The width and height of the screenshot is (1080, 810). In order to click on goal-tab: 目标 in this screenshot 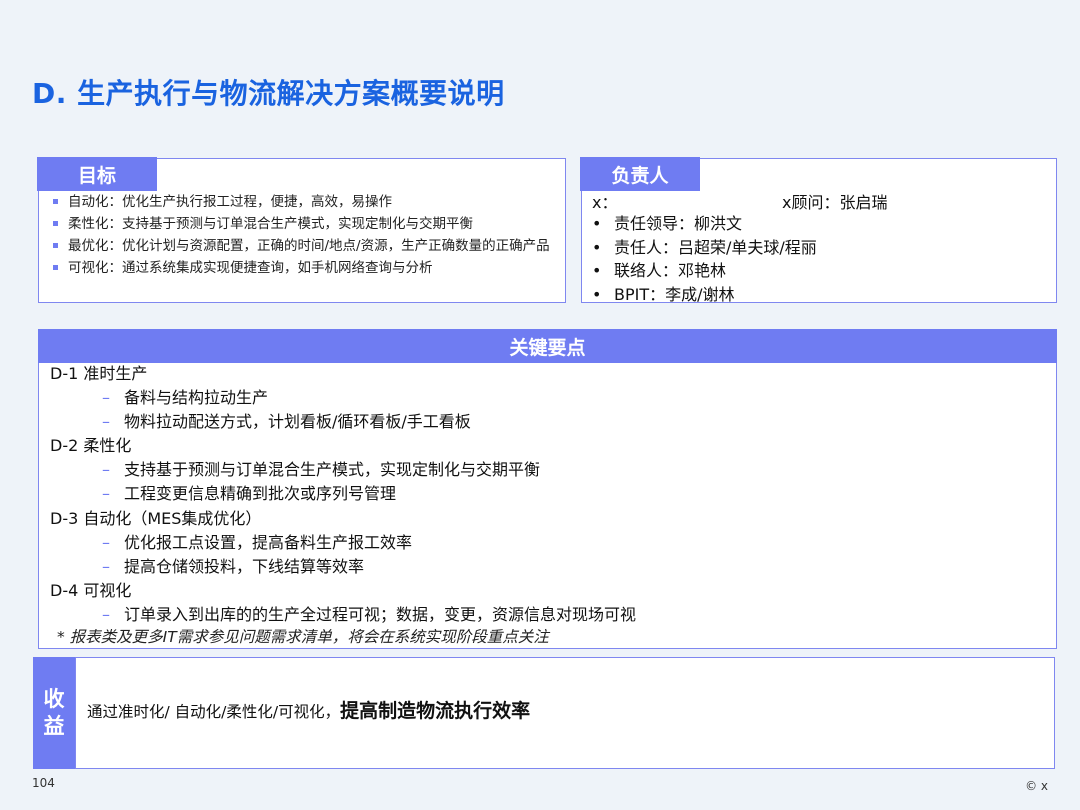, I will do `click(97, 174)`.